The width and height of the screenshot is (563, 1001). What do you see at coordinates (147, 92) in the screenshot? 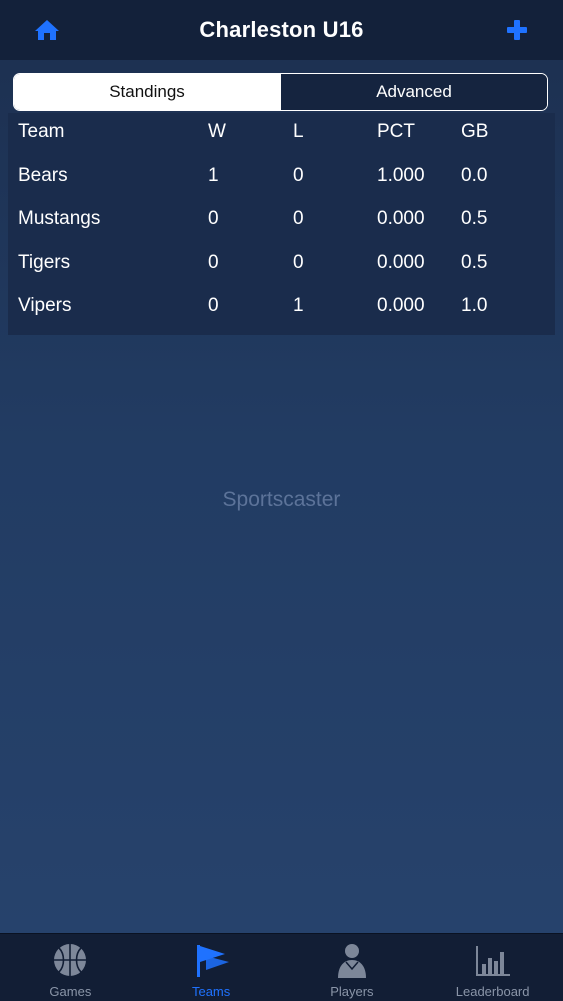
I see `segment-standings: Standings` at bounding box center [147, 92].